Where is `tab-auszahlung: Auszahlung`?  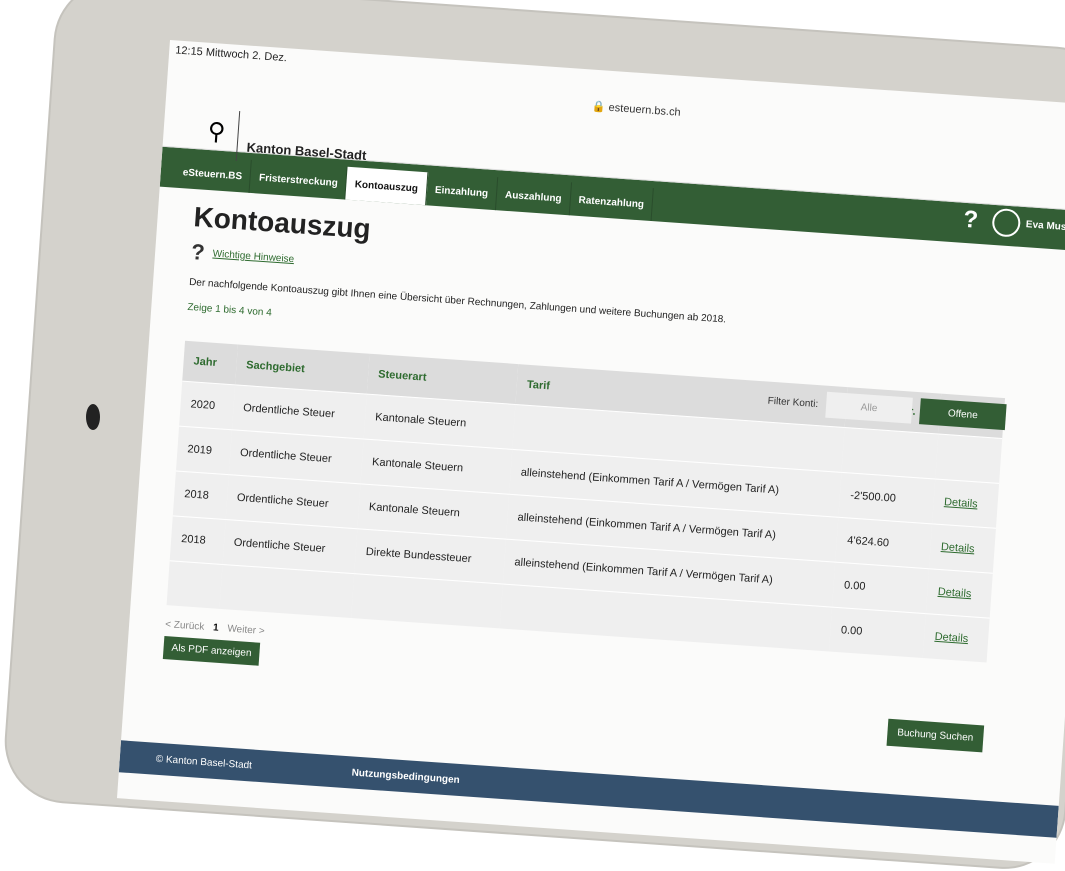
tab-auszahlung: Auszahlung is located at coordinates (533, 196).